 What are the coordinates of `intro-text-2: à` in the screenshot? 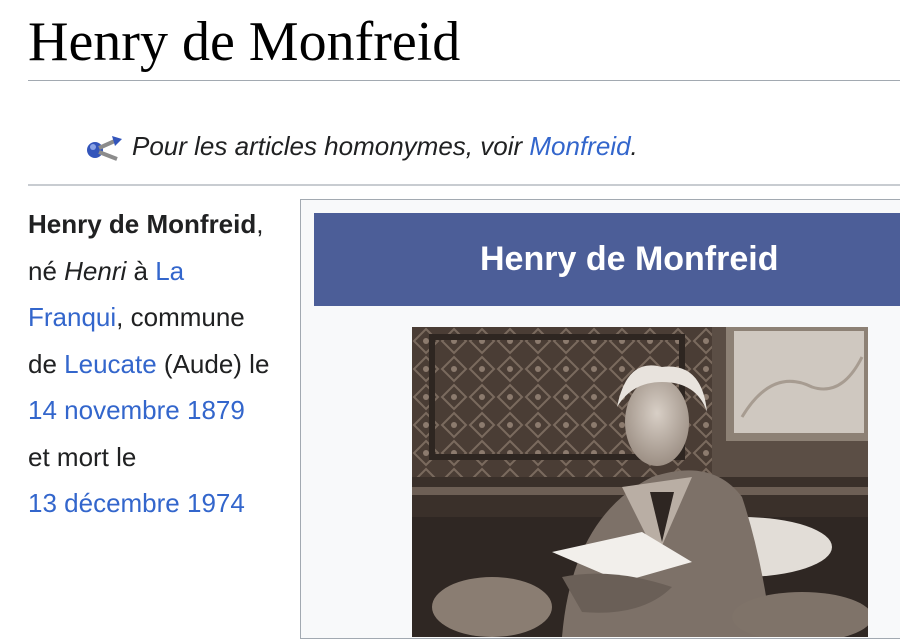 It's located at (141, 270).